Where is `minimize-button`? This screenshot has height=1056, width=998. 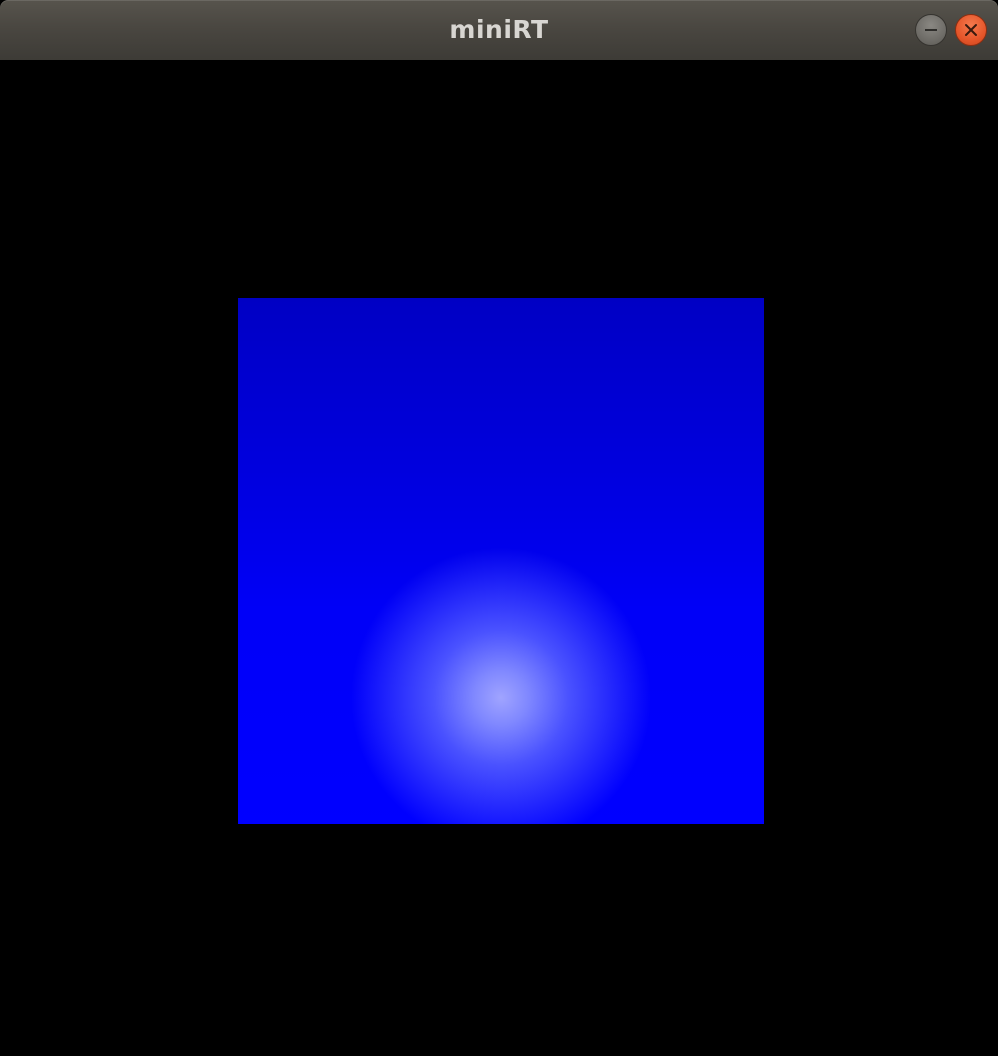 minimize-button is located at coordinates (931, 30).